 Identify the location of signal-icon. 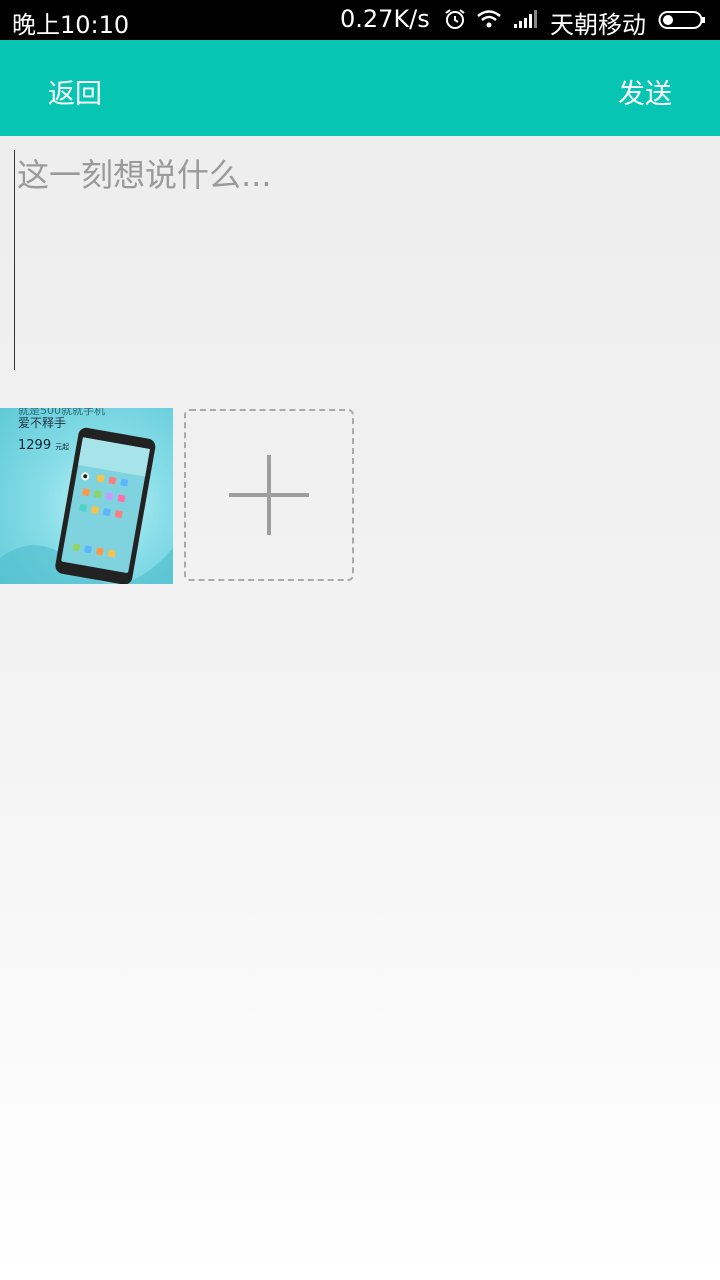
(525, 19).